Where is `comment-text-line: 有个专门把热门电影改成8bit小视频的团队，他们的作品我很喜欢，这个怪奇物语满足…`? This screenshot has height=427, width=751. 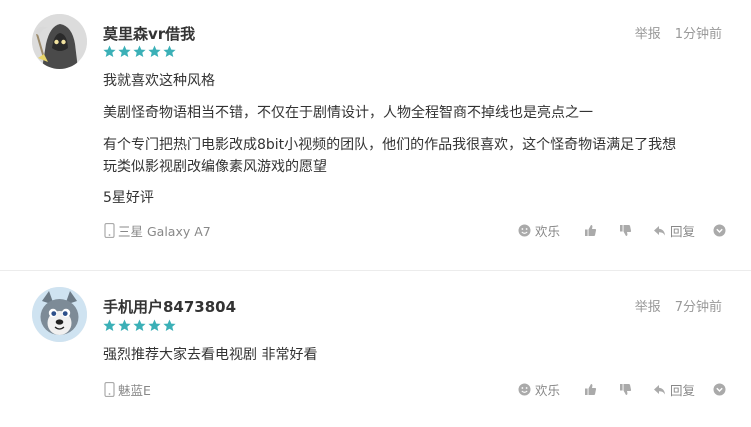
comment-text-line: 有个专门把热门电影改成8bit小视频的团队，他们的作品我很喜欢，这个怪奇物语满足… is located at coordinates (390, 145).